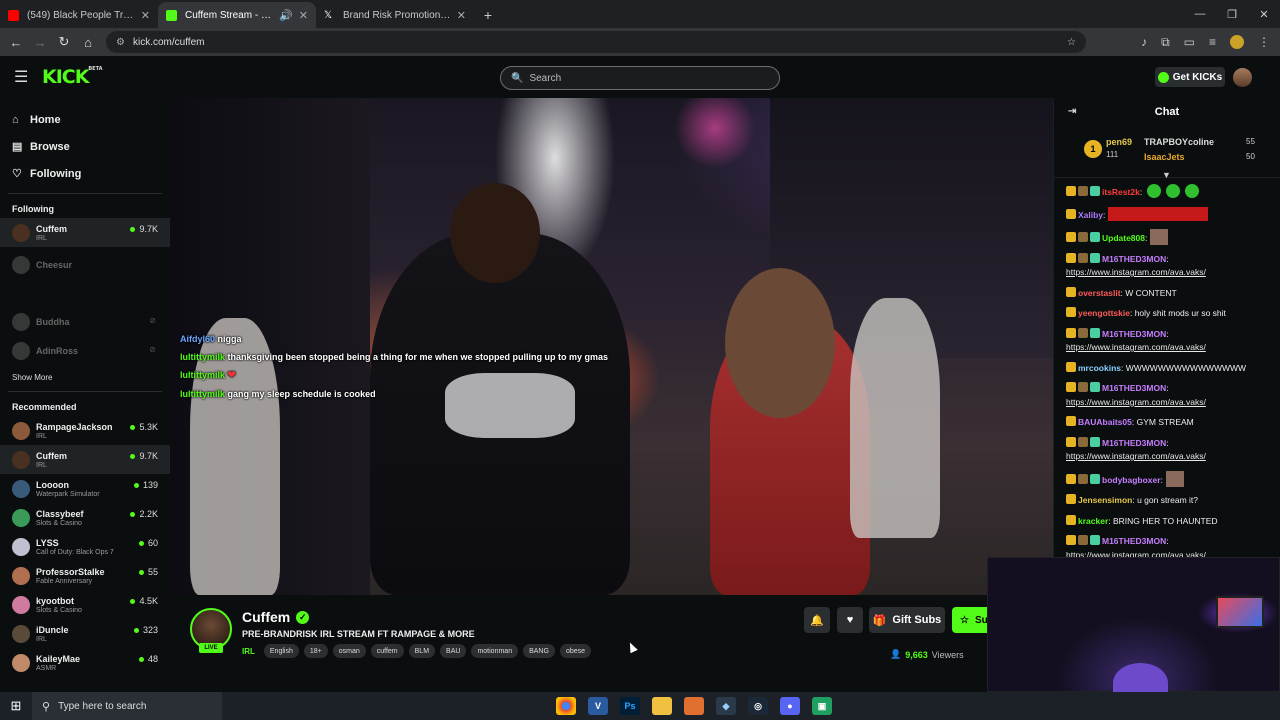 This screenshot has width=1280, height=720. I want to click on kick-logo: KICK BETA, so click(72, 77).